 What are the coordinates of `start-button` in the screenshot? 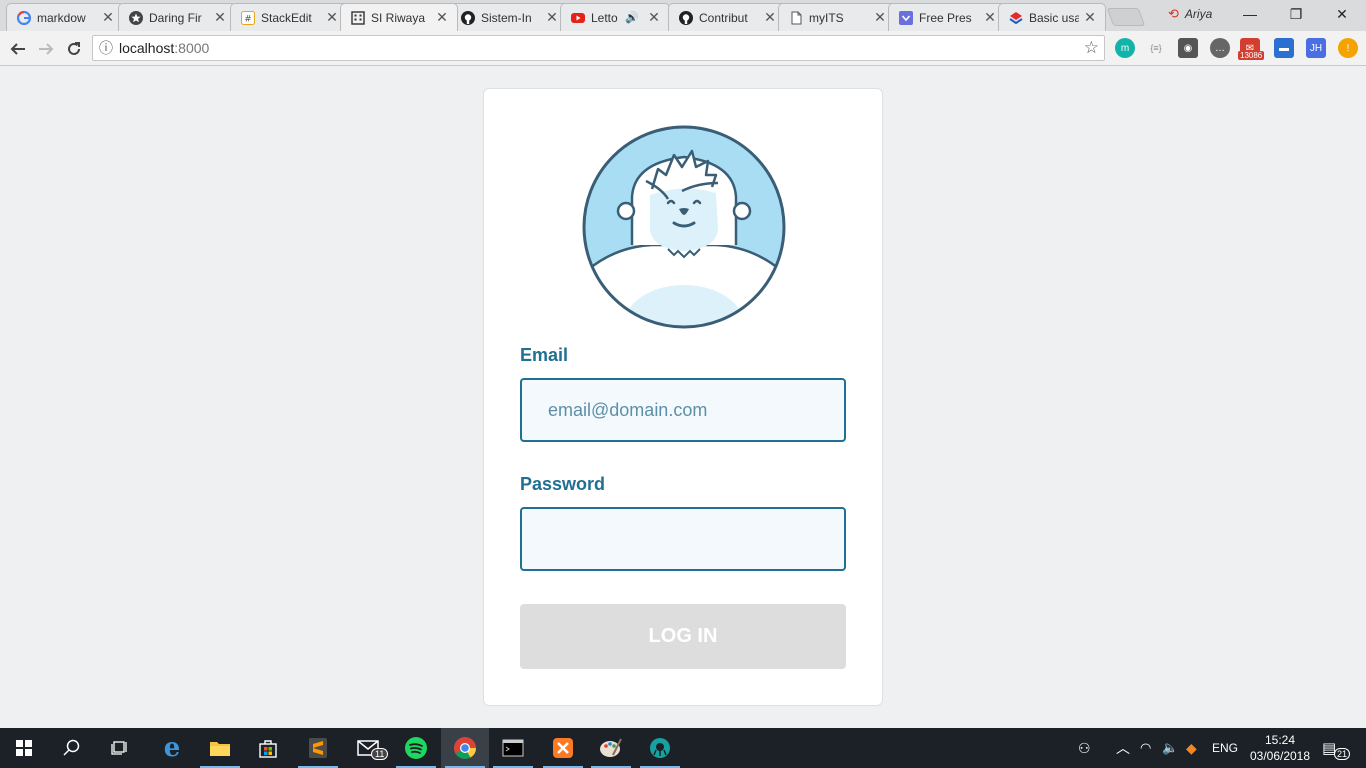 It's located at (24, 748).